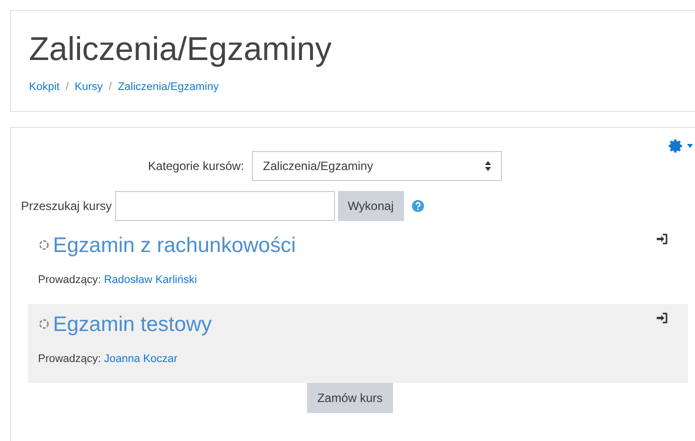 Image resolution: width=695 pixels, height=441 pixels. I want to click on teacher-link: Joanna Koczar, so click(141, 359).